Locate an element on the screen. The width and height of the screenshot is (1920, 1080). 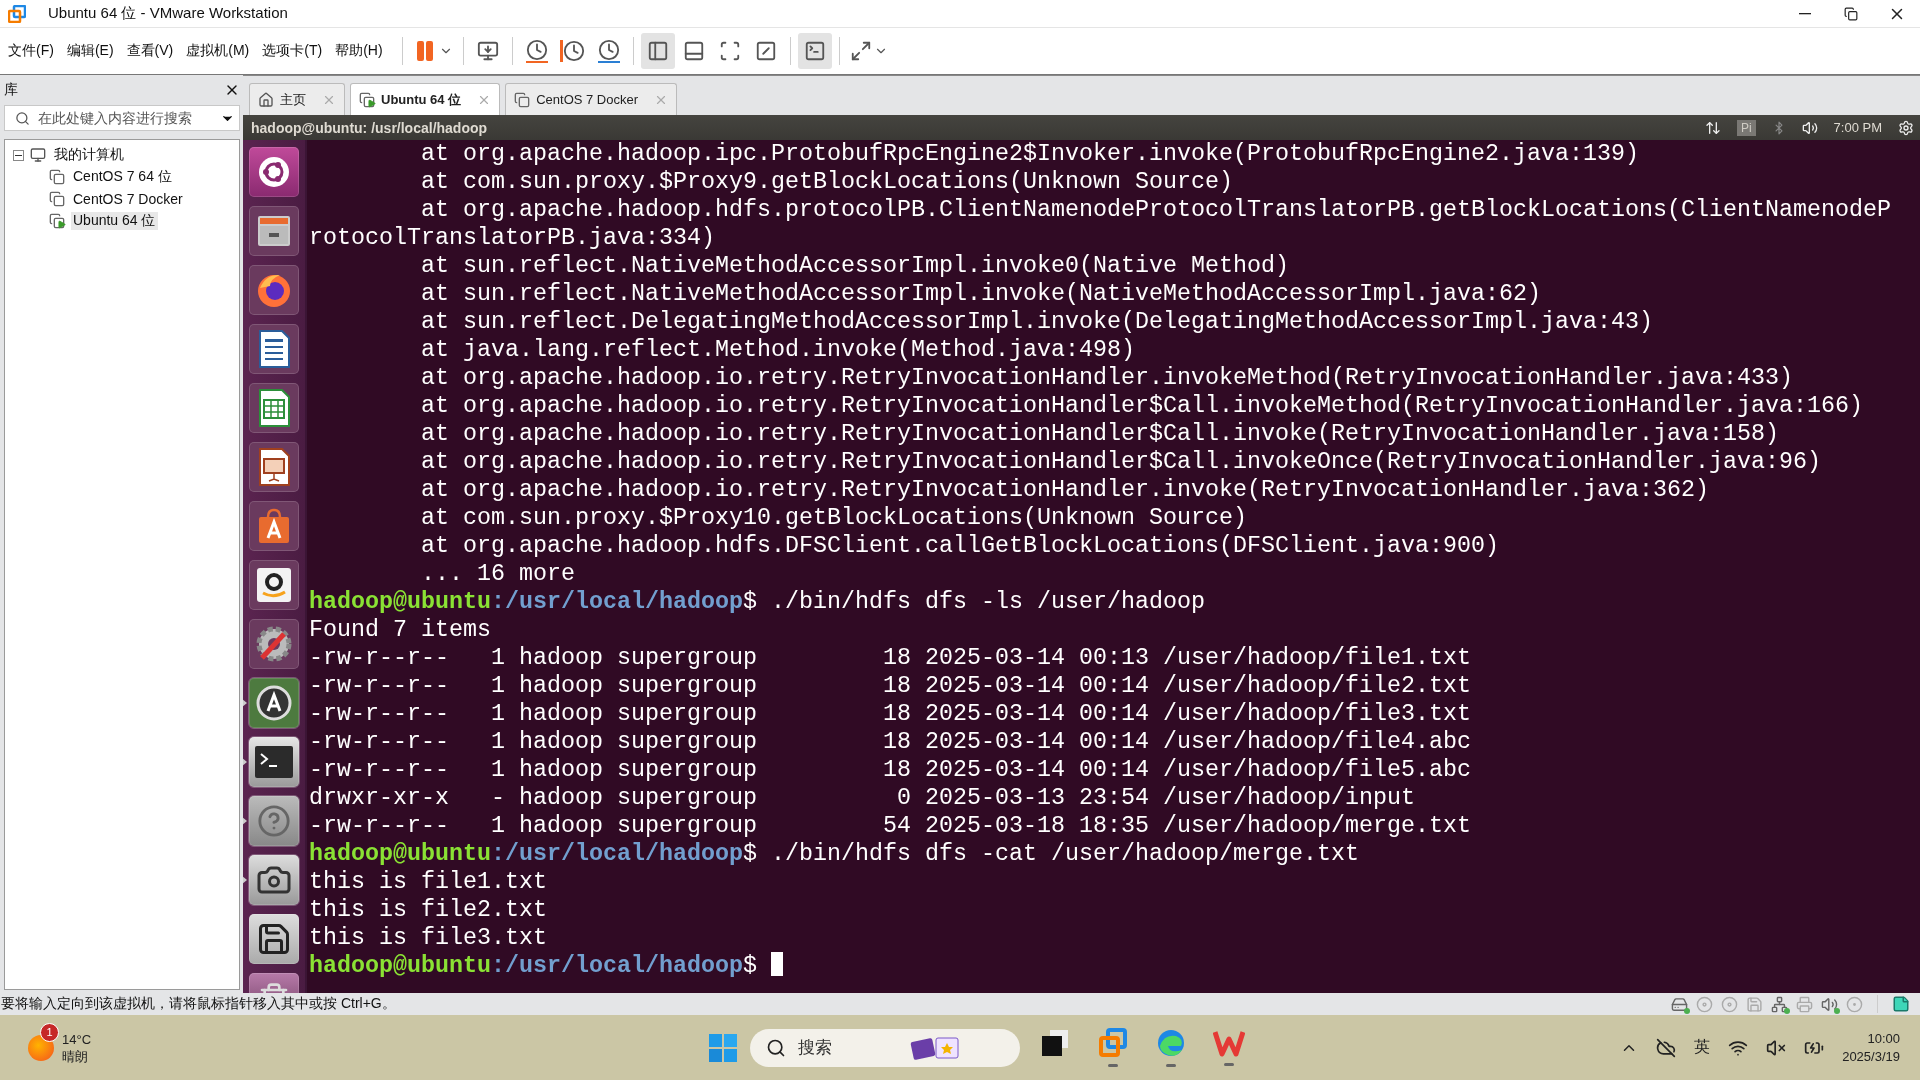
presentation-icon is located at coordinates (274, 467).